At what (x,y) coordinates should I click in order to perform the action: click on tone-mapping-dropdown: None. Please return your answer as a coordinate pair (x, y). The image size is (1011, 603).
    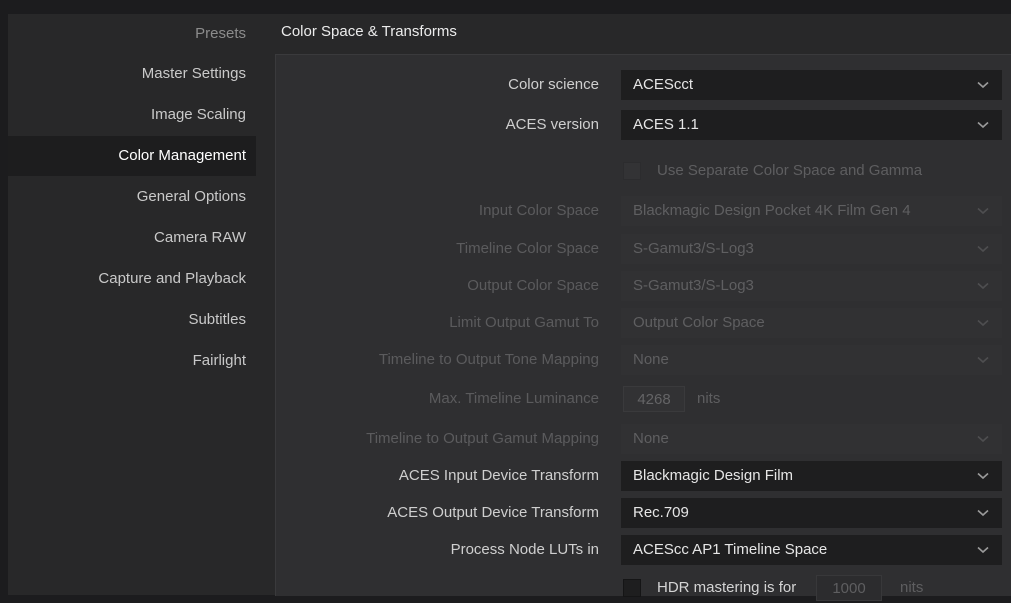
    Looking at the image, I should click on (811, 360).